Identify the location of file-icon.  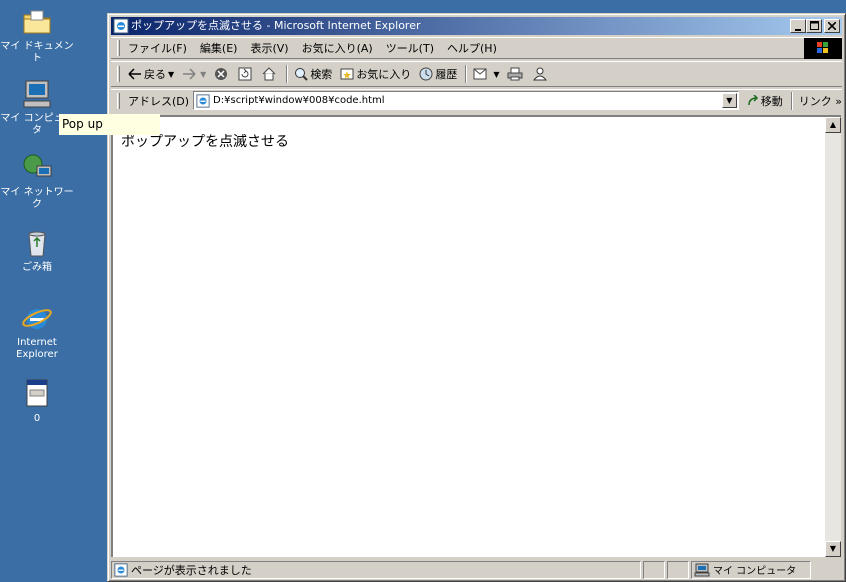
(37, 393).